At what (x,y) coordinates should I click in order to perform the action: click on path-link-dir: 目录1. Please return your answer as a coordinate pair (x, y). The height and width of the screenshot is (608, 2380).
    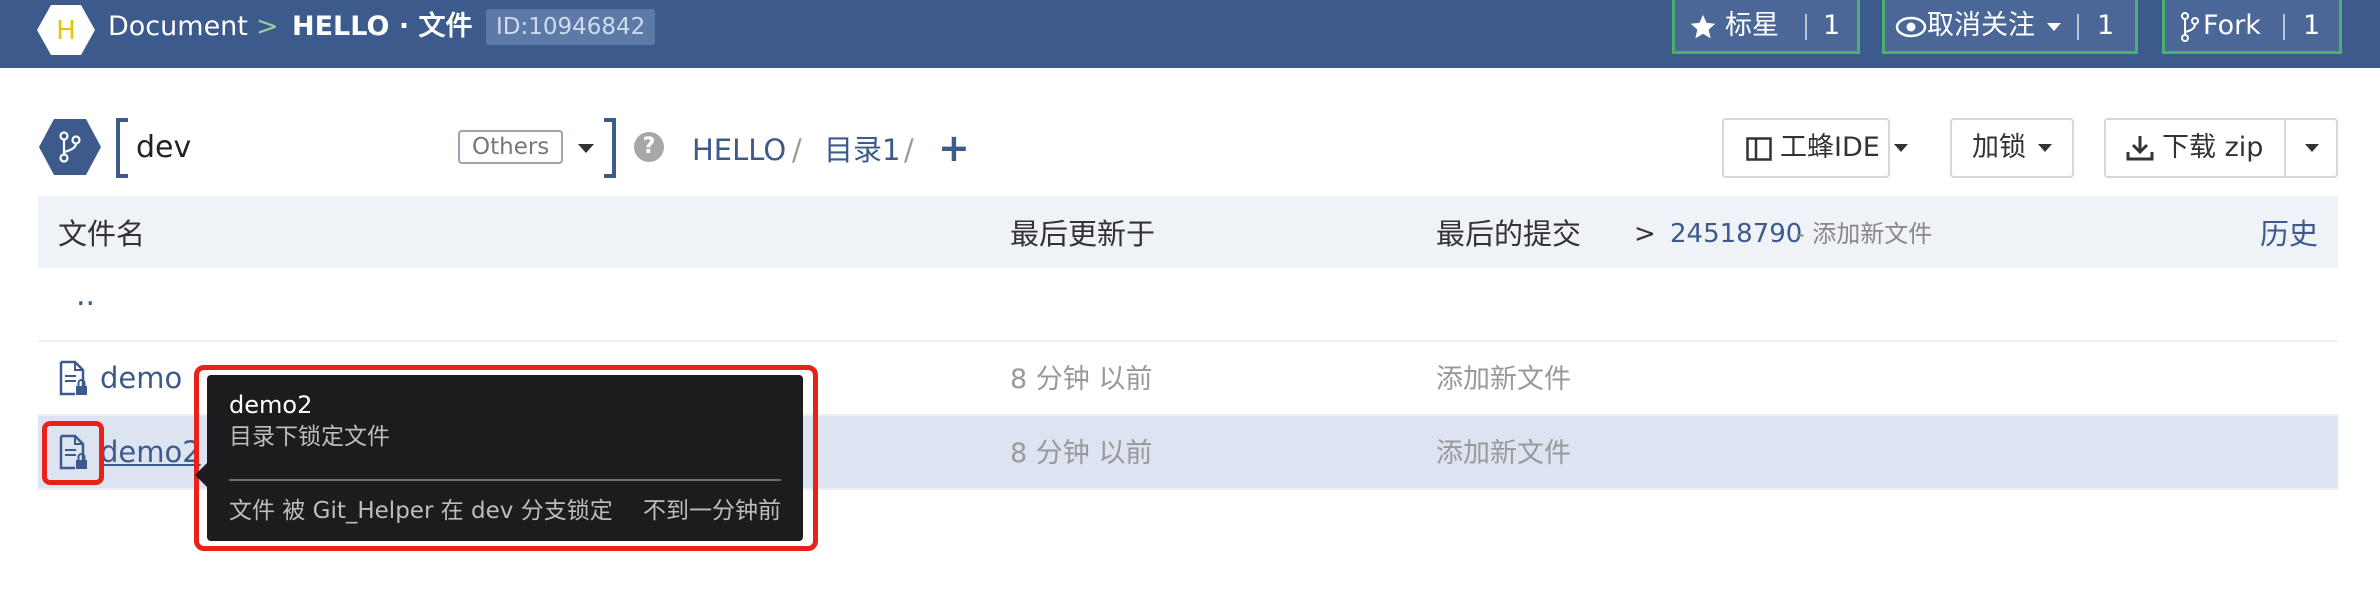
    Looking at the image, I should click on (862, 150).